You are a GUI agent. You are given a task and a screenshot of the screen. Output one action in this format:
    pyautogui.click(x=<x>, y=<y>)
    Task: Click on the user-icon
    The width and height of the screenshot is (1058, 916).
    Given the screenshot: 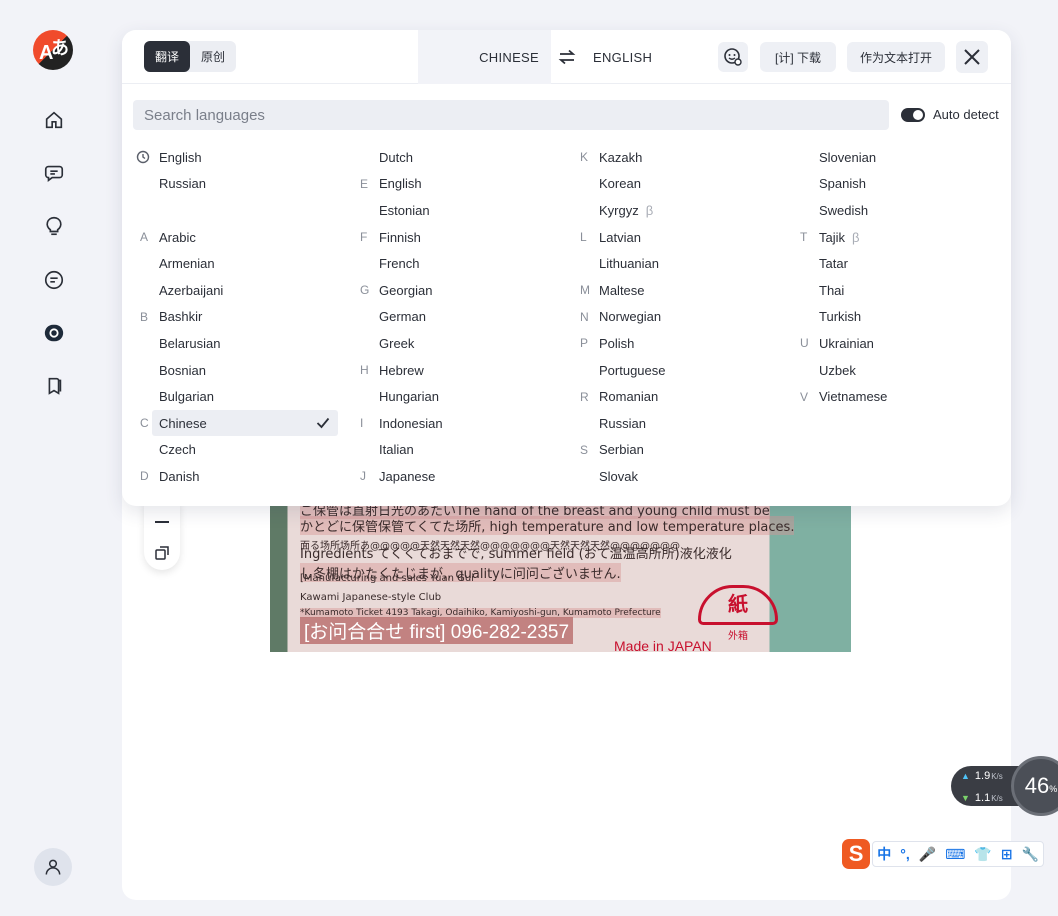 What is the action you would take?
    pyautogui.click(x=53, y=867)
    